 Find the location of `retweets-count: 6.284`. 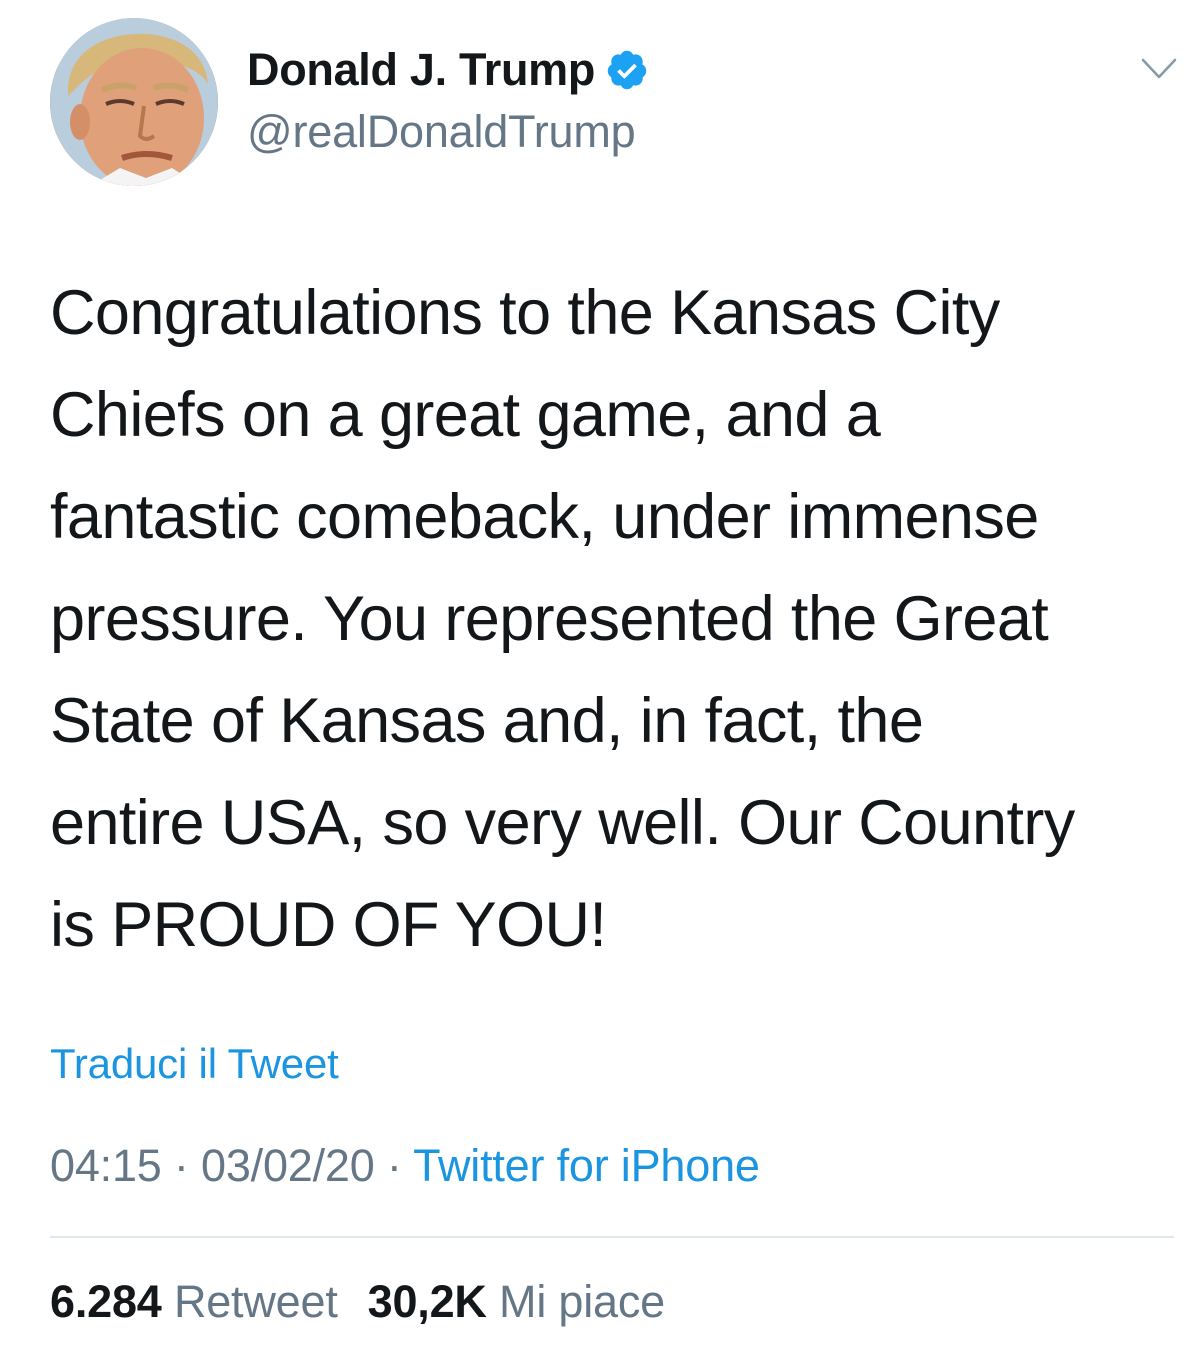

retweets-count: 6.284 is located at coordinates (106, 1301).